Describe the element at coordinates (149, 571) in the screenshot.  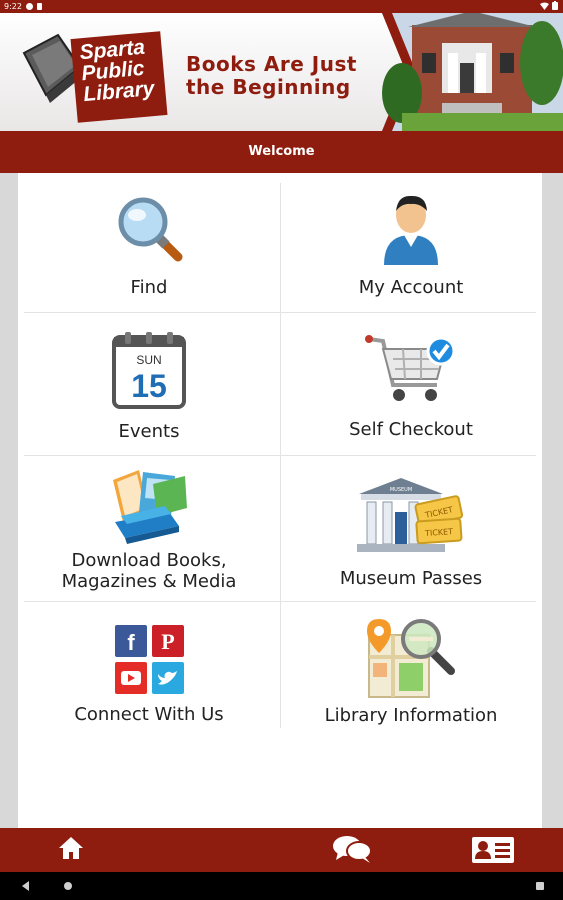
I see `tile-download-books-label: Download Books, Magazines & Media` at that location.